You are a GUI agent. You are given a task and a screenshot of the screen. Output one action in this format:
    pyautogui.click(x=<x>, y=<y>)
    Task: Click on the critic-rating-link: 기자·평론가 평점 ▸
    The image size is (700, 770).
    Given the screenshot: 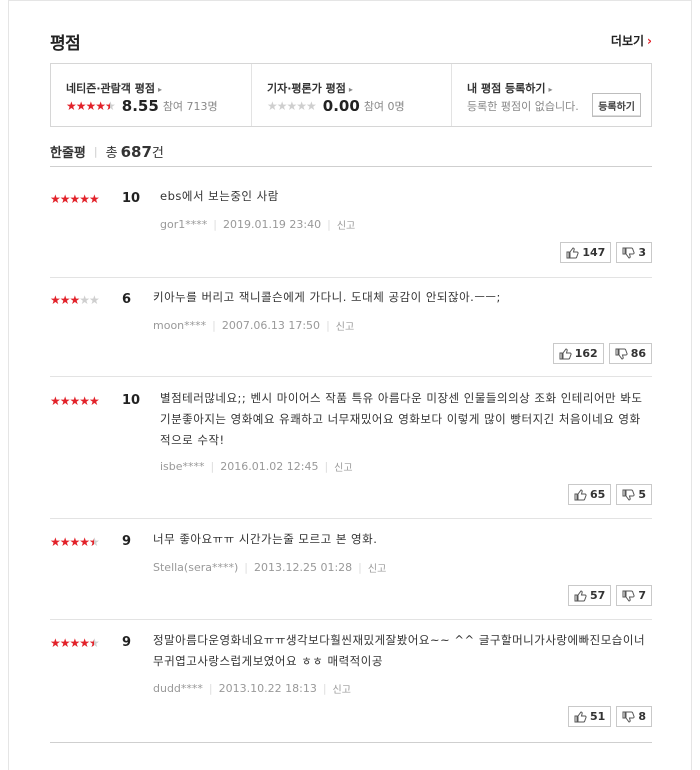 What is the action you would take?
    pyautogui.click(x=310, y=88)
    